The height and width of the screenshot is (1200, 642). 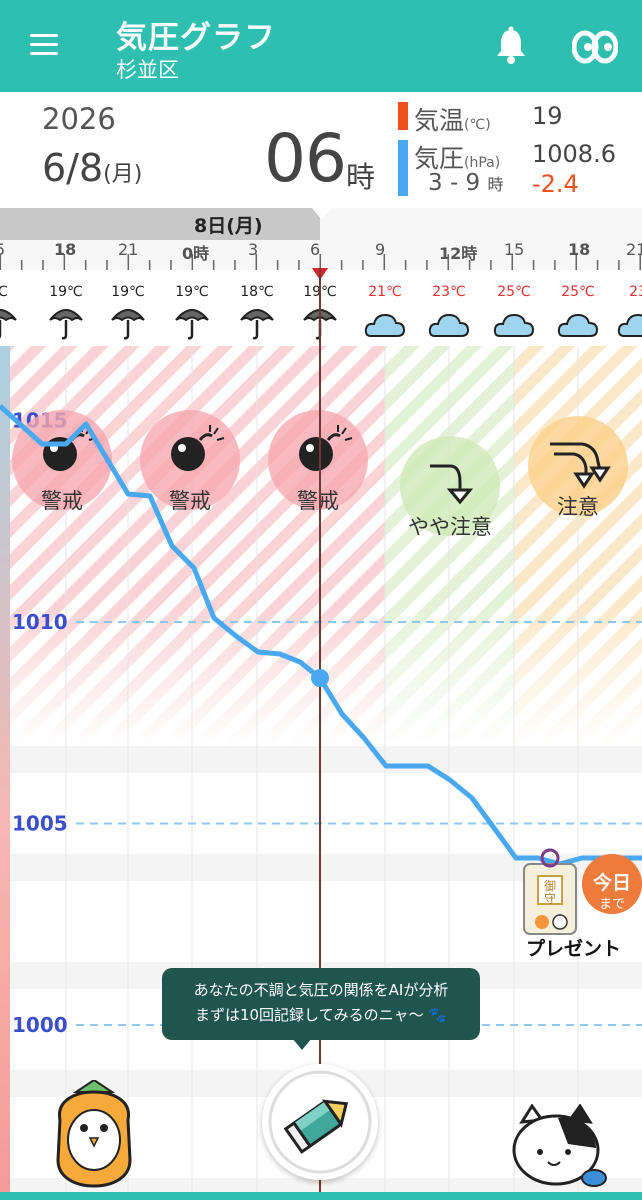 What do you see at coordinates (40, 1025) in the screenshot?
I see `y-axis-label: 1000` at bounding box center [40, 1025].